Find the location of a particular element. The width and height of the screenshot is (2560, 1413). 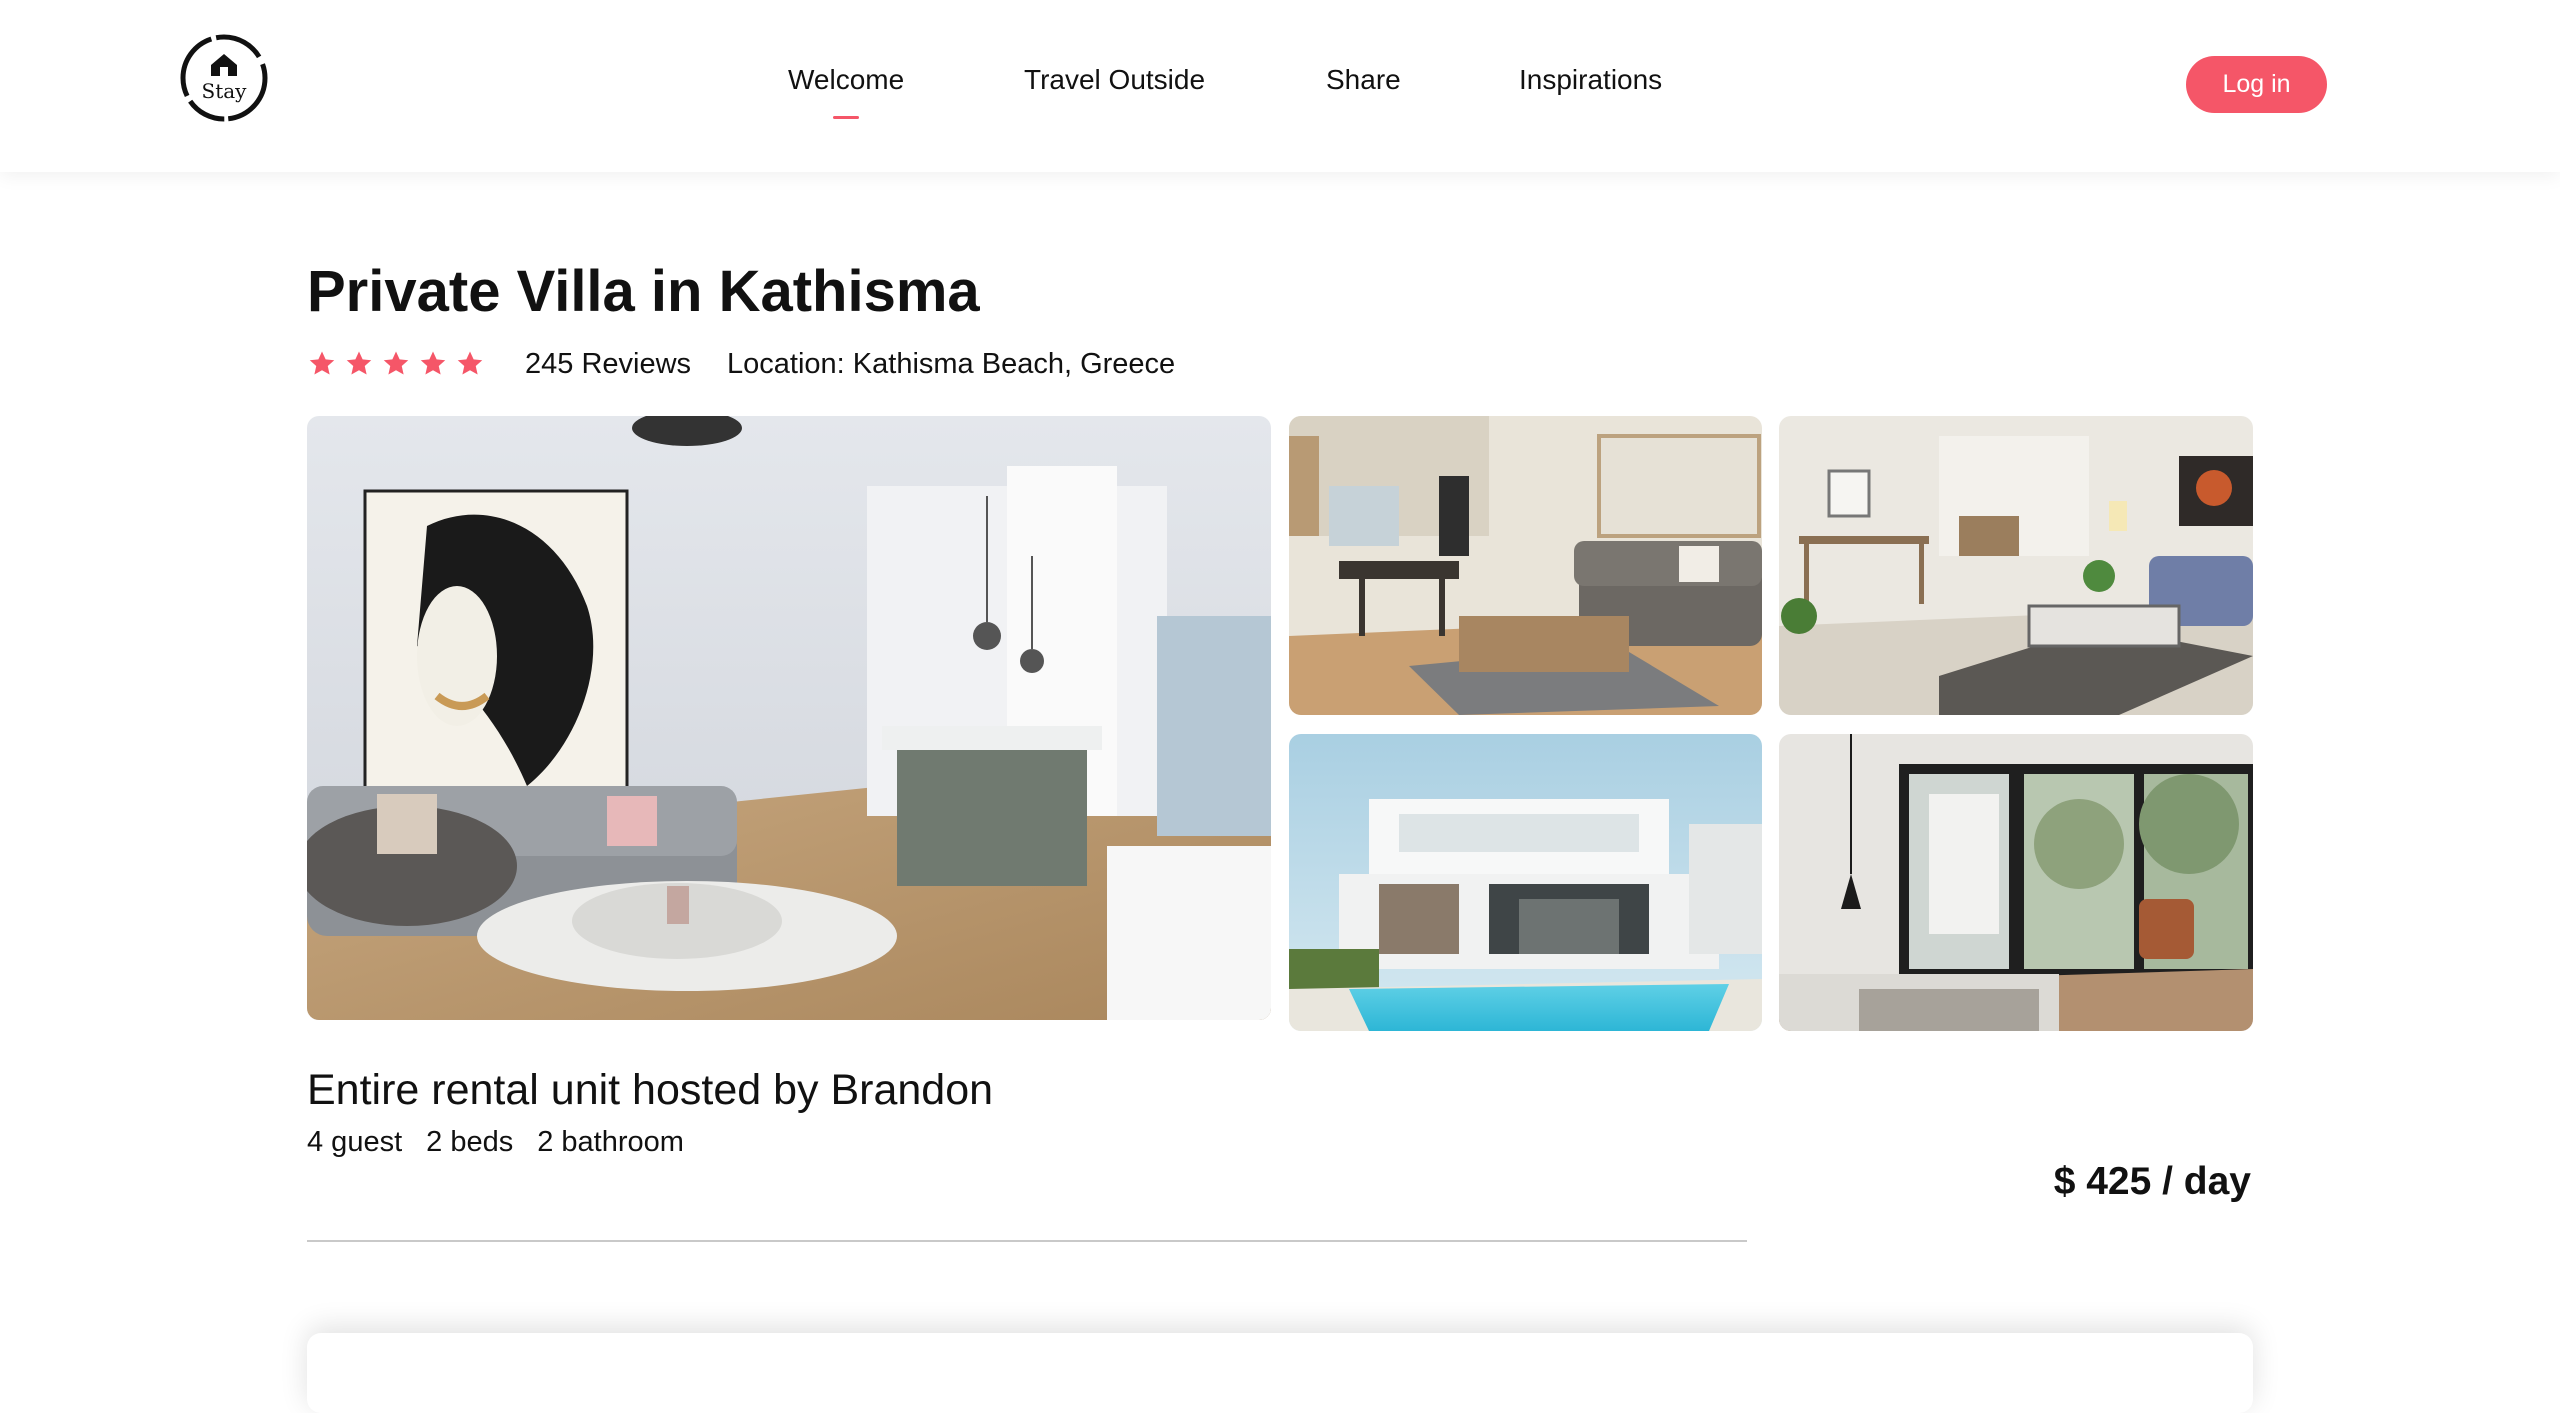

price-per-day: $ 425 / day is located at coordinates (2152, 1181).